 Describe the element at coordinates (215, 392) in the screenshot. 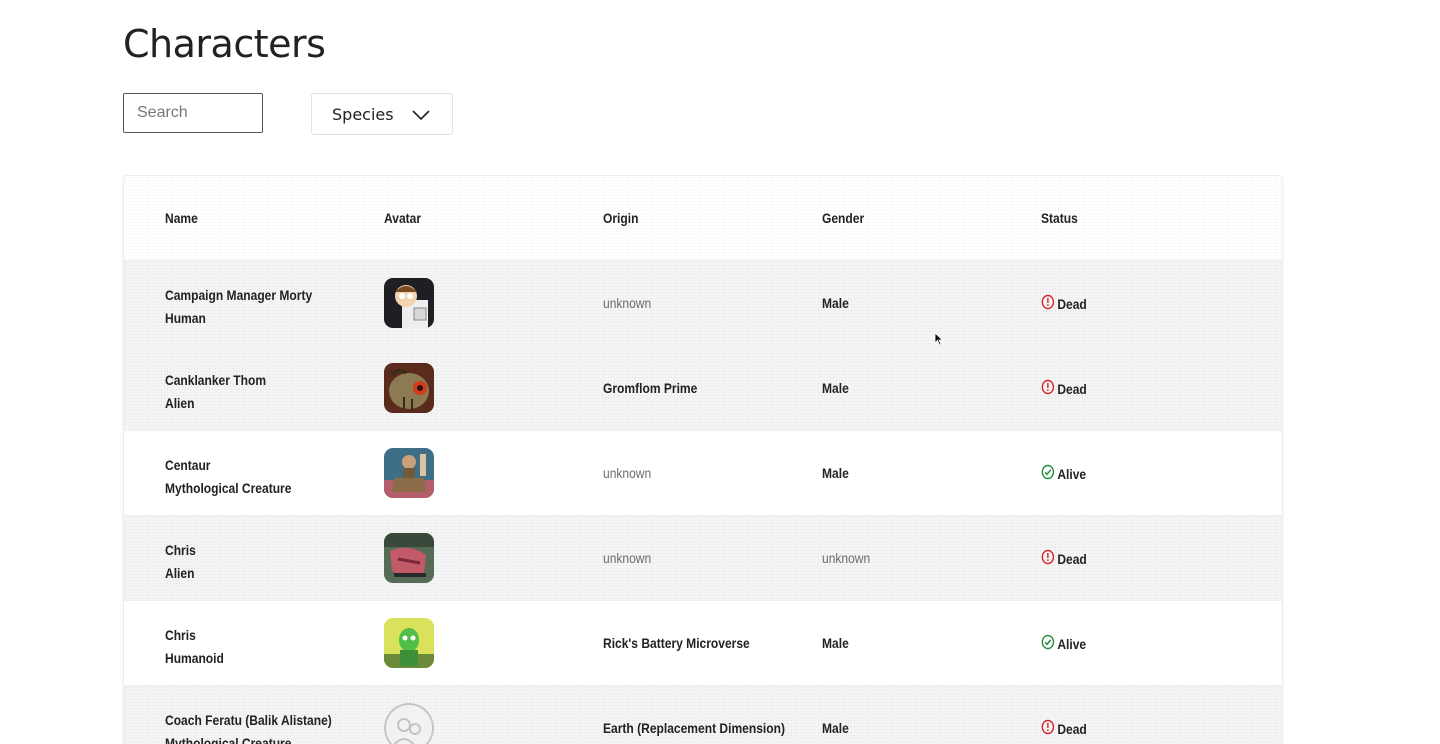

I see `character-name-cell: Canklanker Thom Alien` at that location.